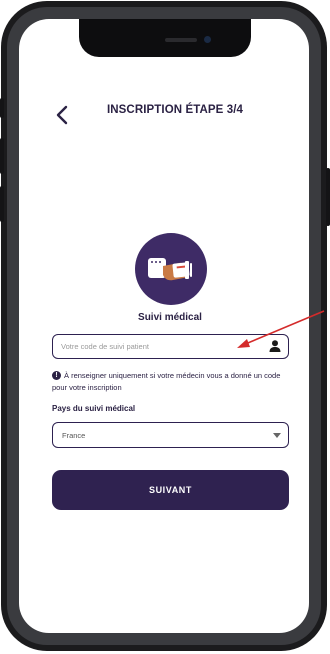  I want to click on annotation-arrow, so click(281, 329).